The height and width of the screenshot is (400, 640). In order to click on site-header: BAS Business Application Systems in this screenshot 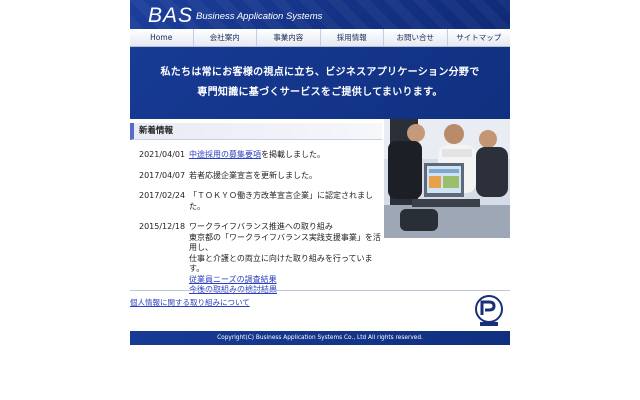, I will do `click(320, 14)`.